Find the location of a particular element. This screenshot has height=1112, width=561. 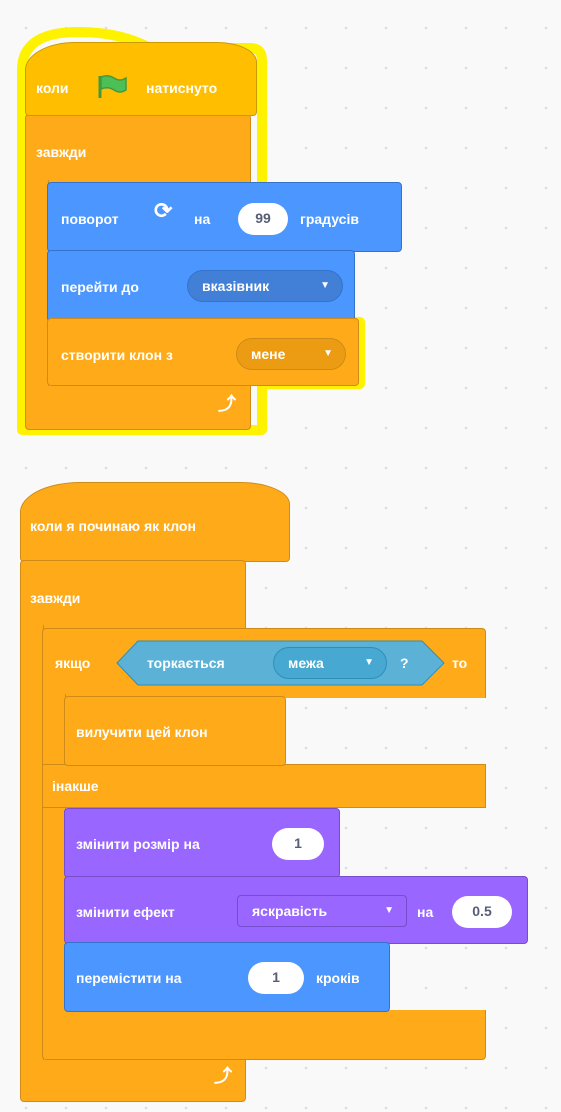

when-flag-clicked-hat is located at coordinates (141, 79).